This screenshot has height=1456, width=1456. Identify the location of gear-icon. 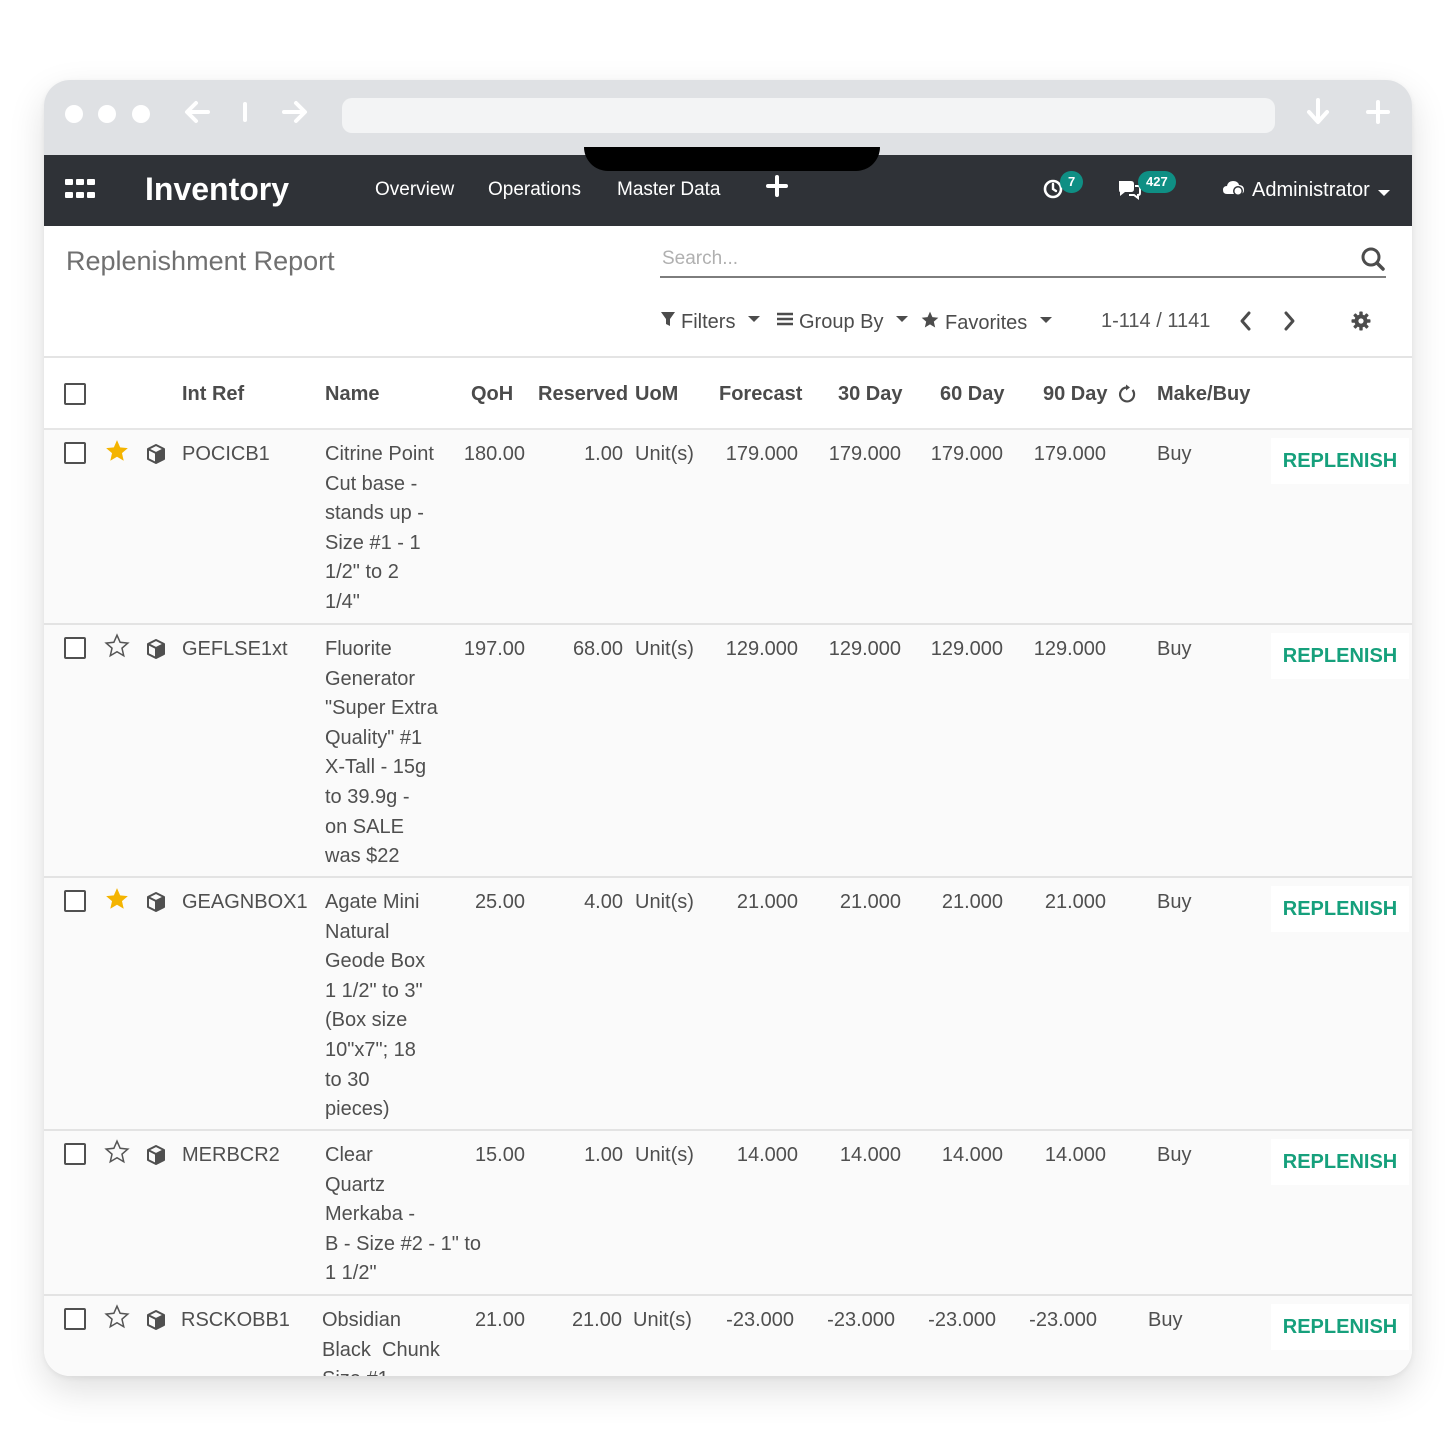
(1361, 323).